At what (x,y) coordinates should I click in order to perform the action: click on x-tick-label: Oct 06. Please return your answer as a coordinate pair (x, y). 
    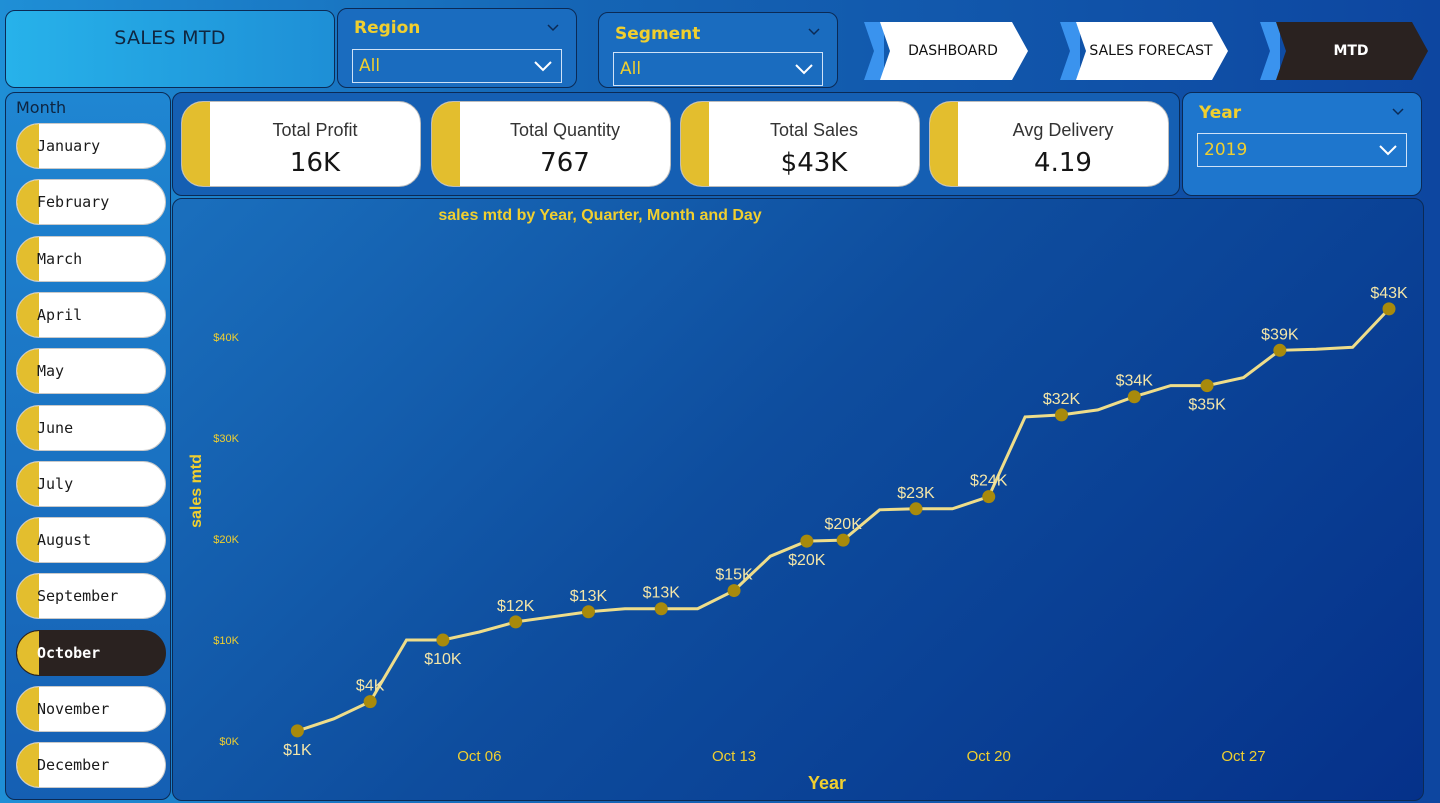
    Looking at the image, I should click on (479, 756).